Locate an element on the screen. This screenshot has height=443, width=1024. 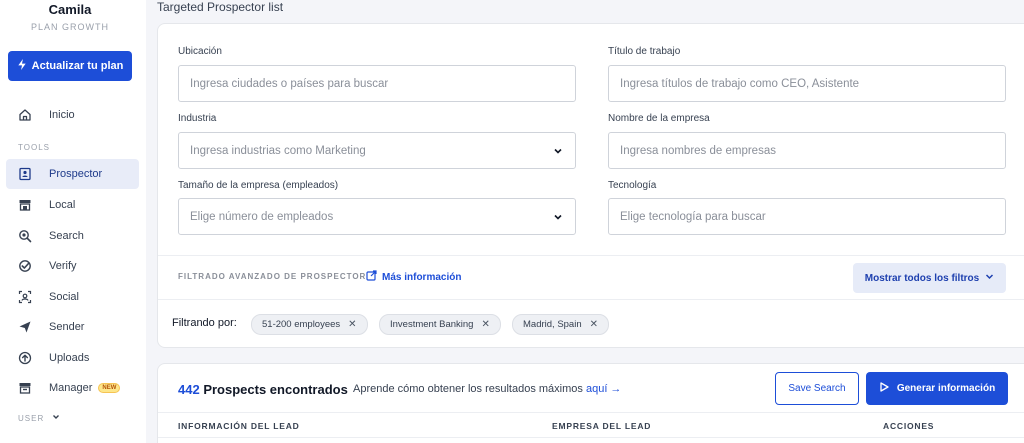
technology-label: Tecnología is located at coordinates (632, 185).